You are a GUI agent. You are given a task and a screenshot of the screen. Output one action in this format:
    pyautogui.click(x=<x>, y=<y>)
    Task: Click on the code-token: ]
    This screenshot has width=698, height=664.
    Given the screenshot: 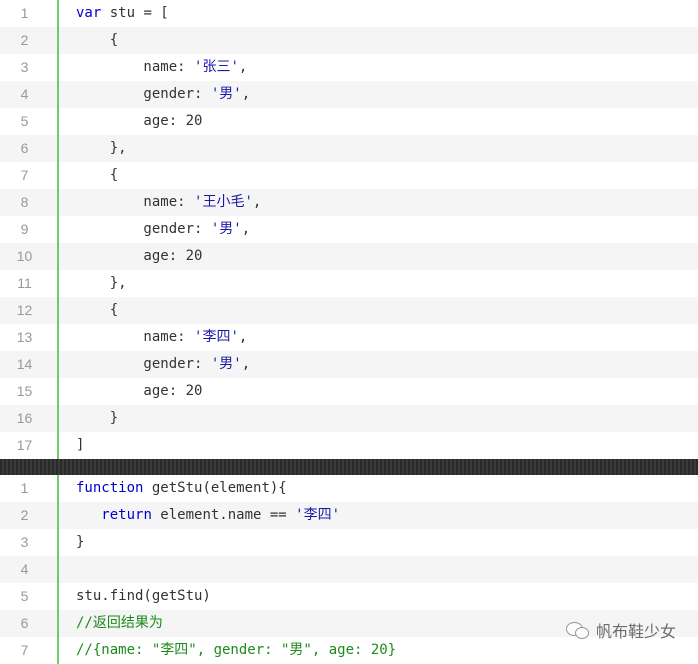 What is the action you would take?
    pyautogui.click(x=80, y=445)
    